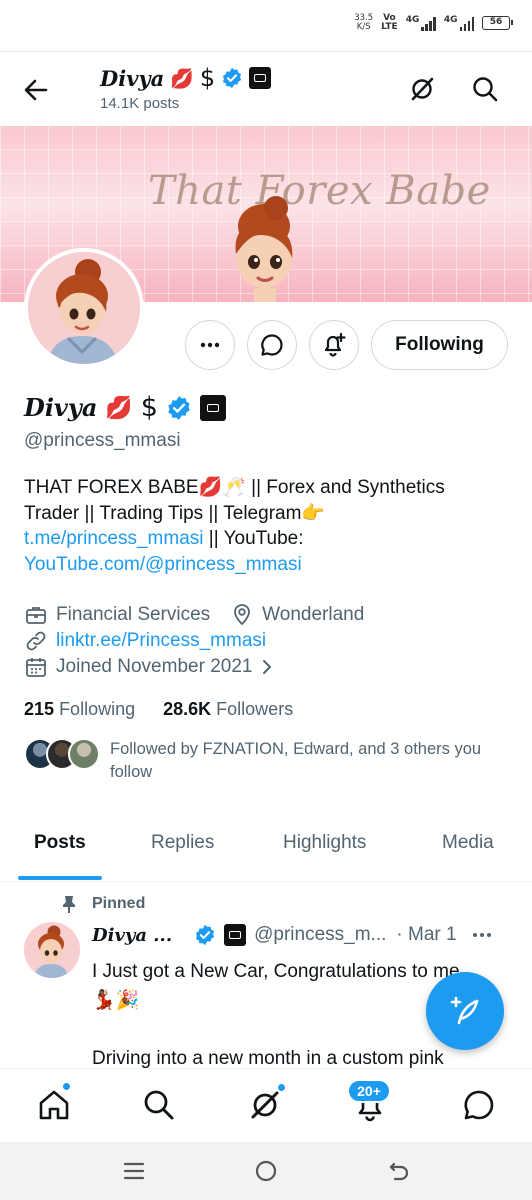 The width and height of the screenshot is (532, 1200). I want to click on signal-2: 4G, so click(459, 23).